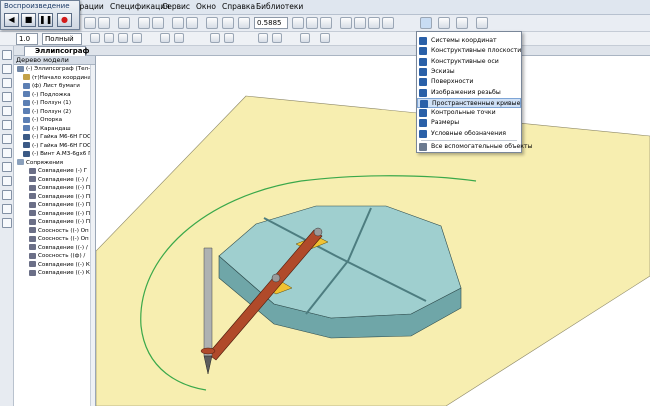 This screenshot has width=650, height=406. What do you see at coordinates (32, 187) in the screenshot?
I see `mate-icon` at bounding box center [32, 187].